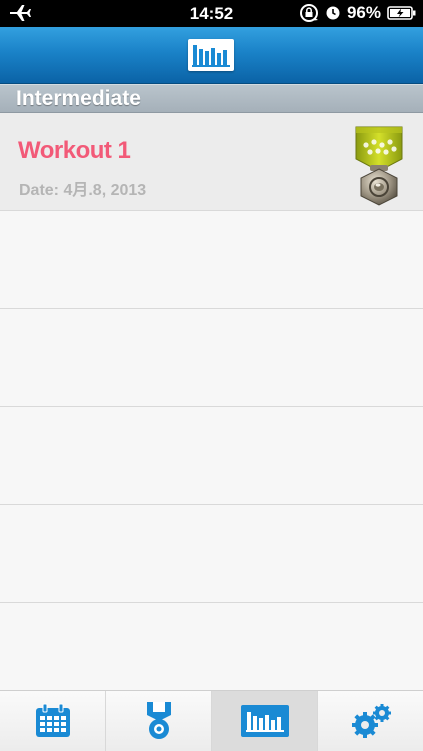  Describe the element at coordinates (211, 13) in the screenshot. I see `status-bar: 14:52 96%` at that location.